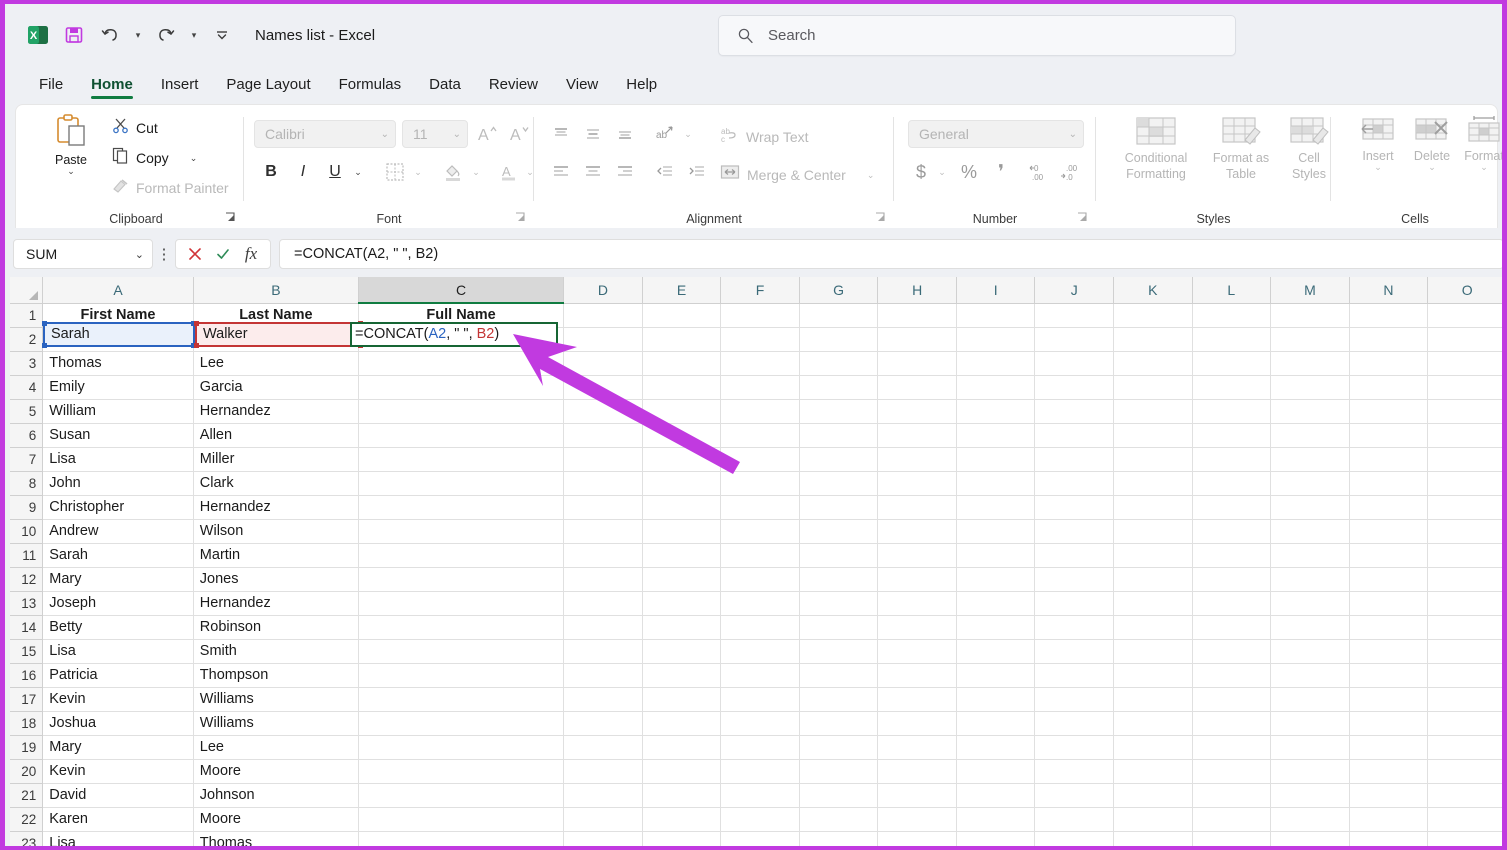 The height and width of the screenshot is (850, 1507). Describe the element at coordinates (1232, 603) in the screenshot. I see `cell-l13` at that location.